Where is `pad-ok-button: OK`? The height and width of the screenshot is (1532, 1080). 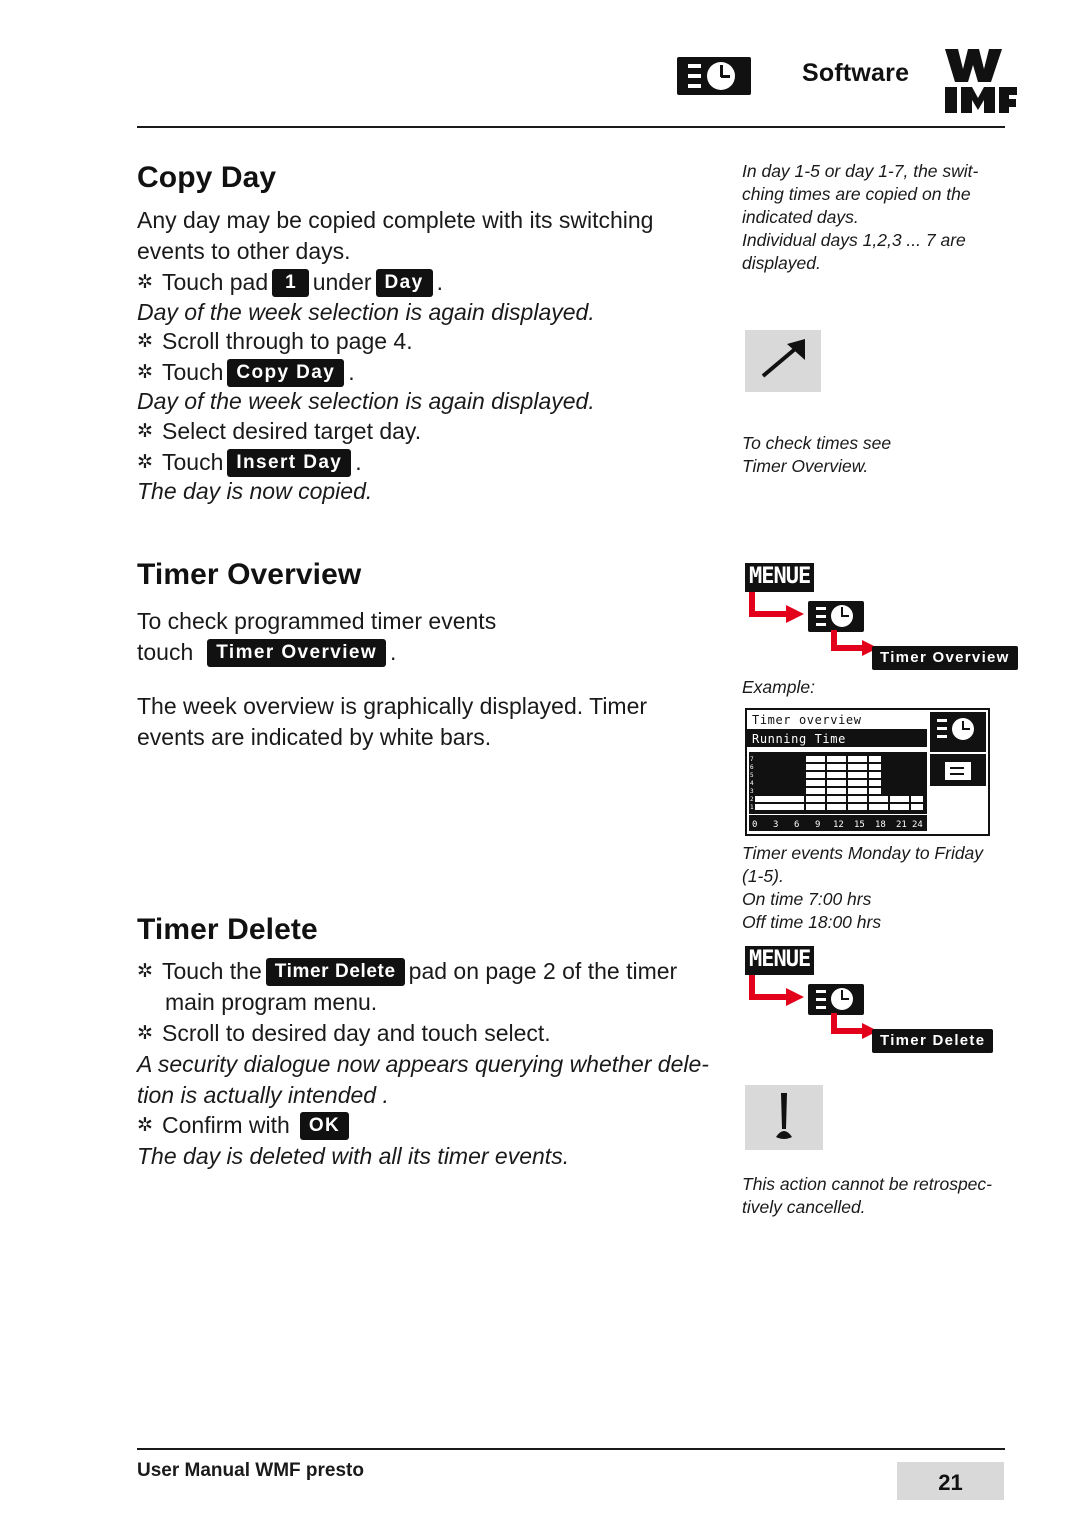
pad-ok-button: OK is located at coordinates (324, 1125).